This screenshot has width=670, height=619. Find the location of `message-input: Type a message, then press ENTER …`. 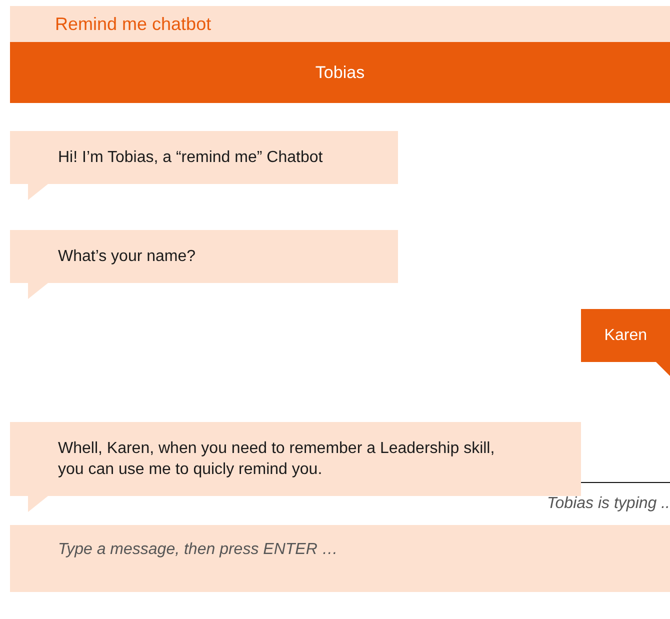

message-input: Type a message, then press ENTER … is located at coordinates (340, 558).